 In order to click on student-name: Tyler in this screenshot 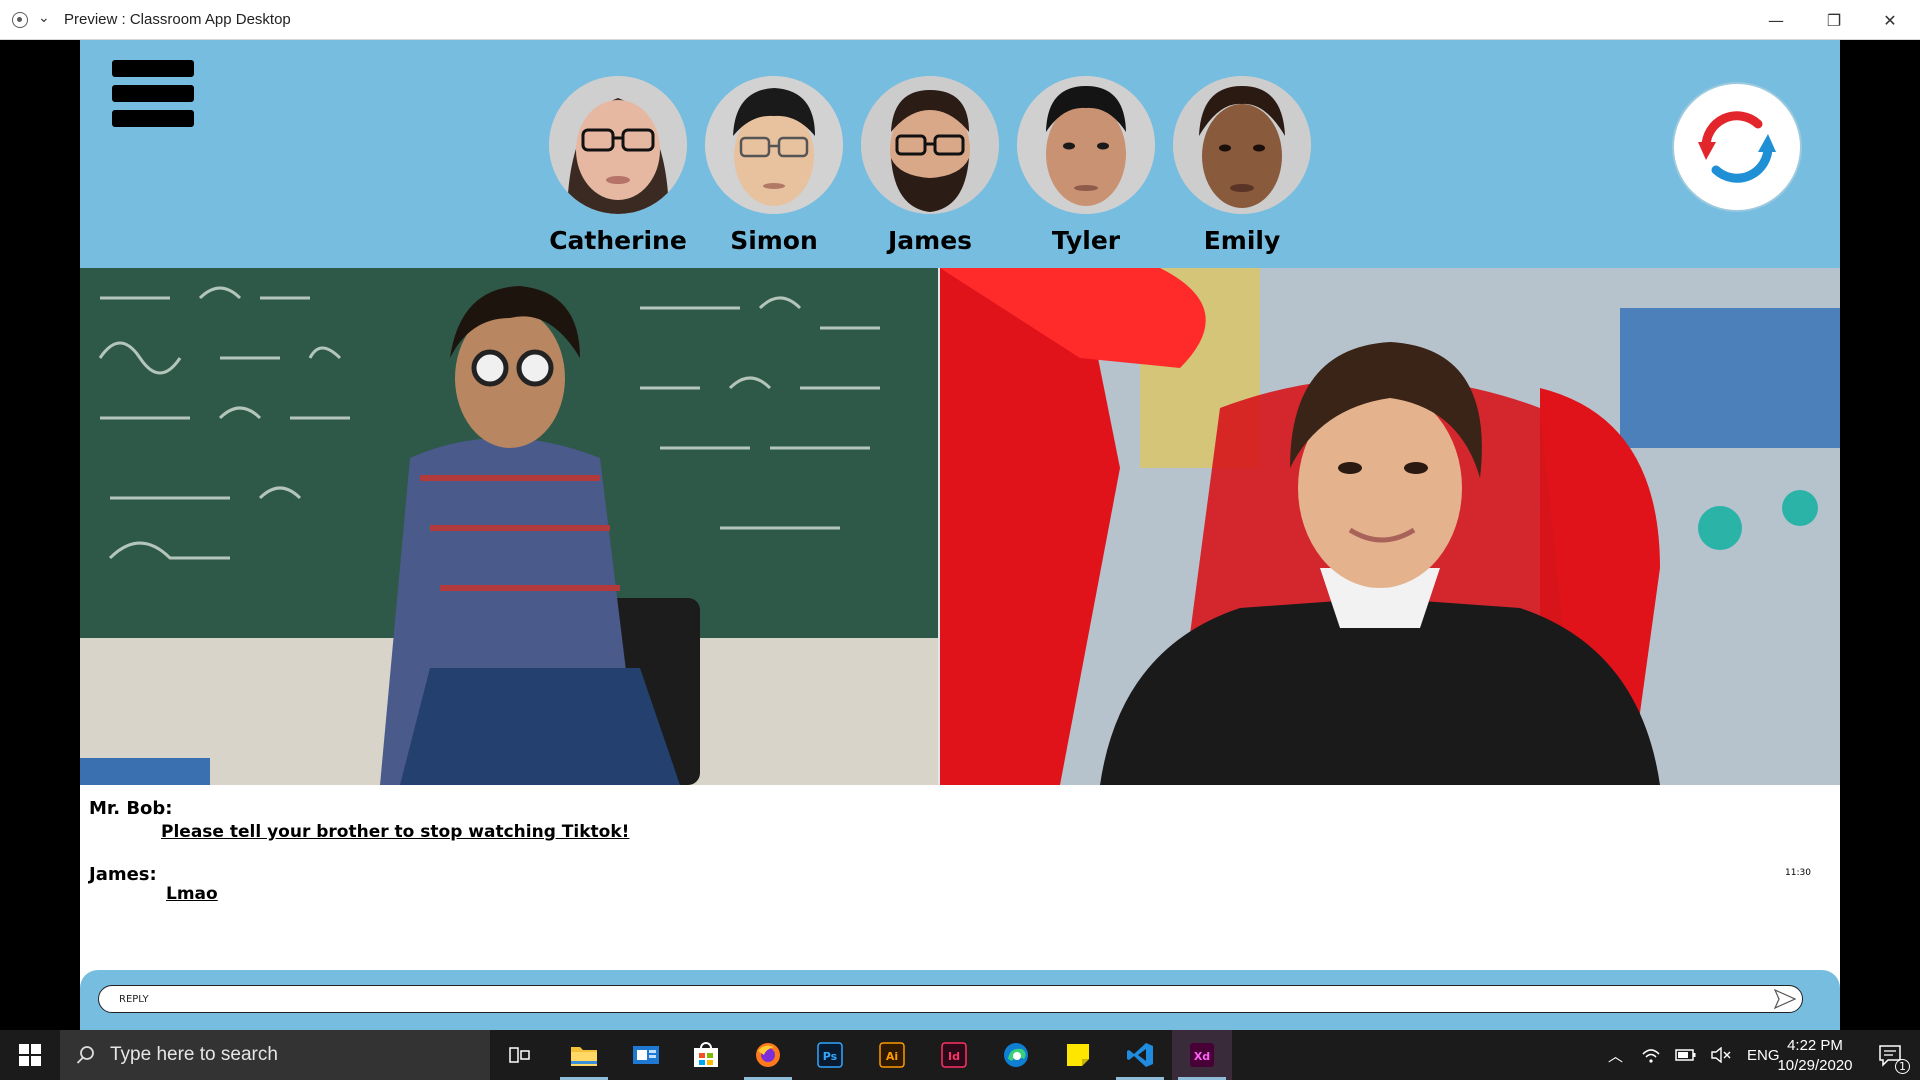, I will do `click(1086, 240)`.